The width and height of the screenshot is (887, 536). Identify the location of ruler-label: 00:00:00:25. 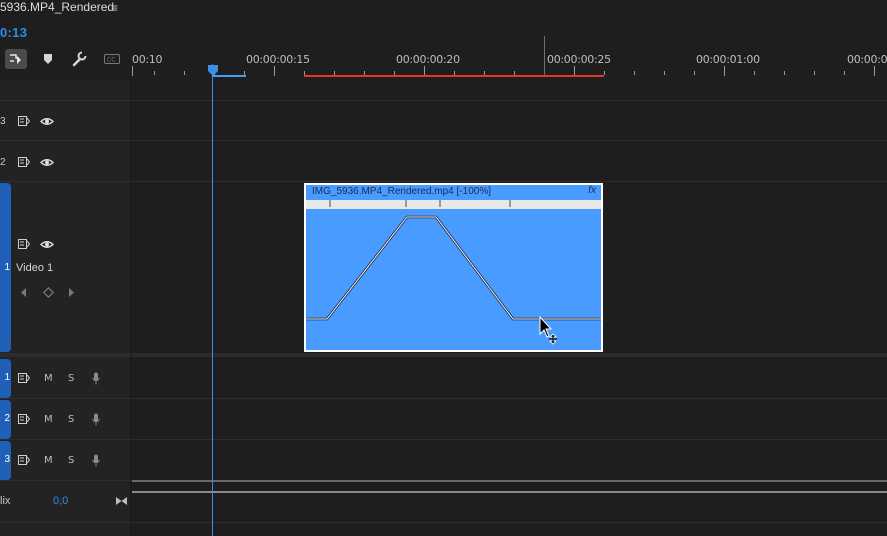
(579, 59).